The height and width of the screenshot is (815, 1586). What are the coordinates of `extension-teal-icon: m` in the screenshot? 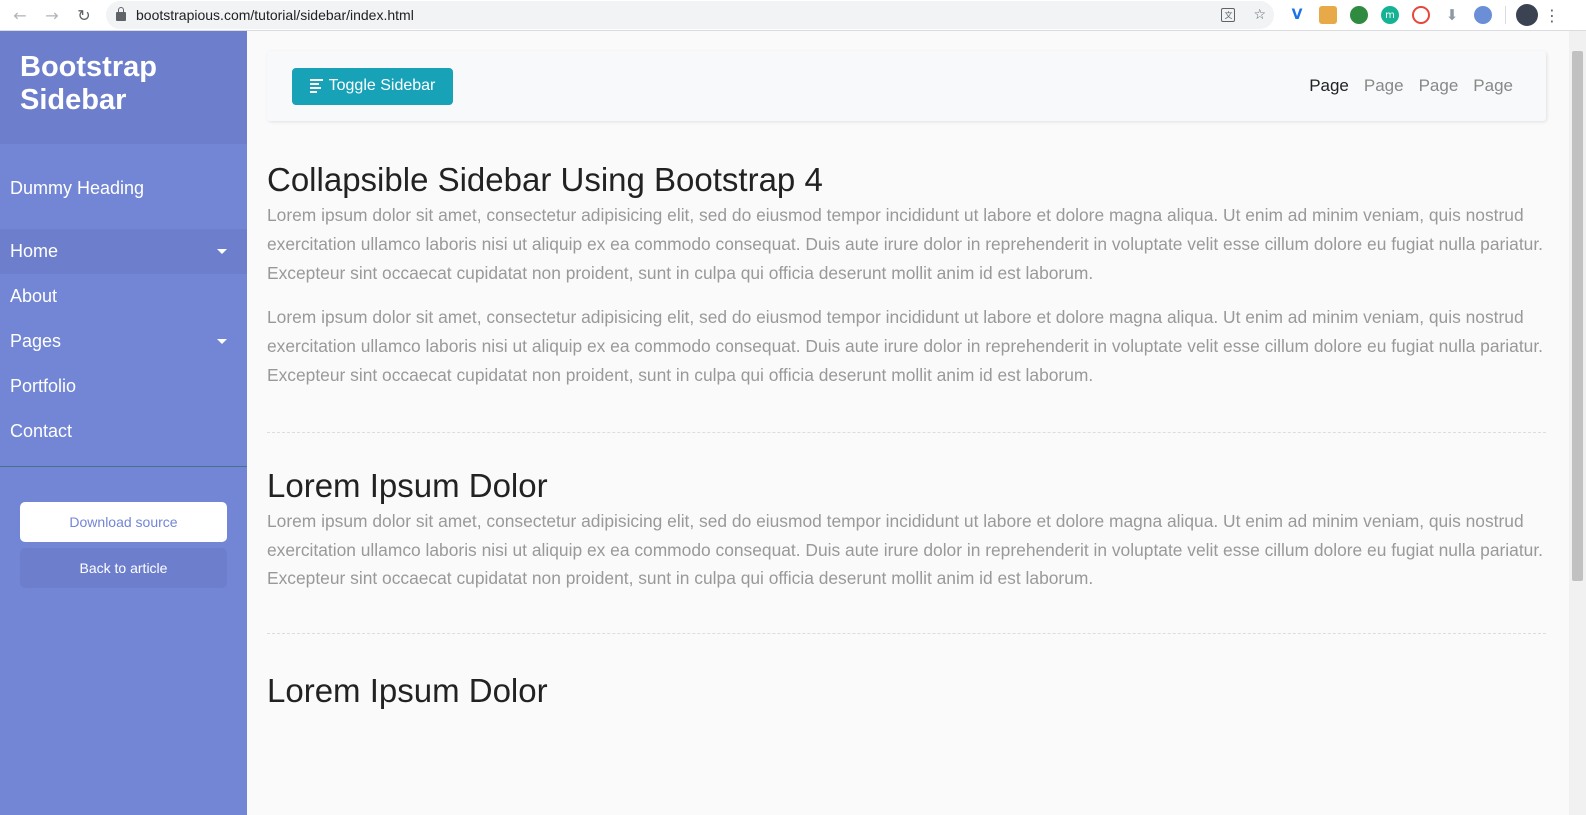 It's located at (1390, 15).